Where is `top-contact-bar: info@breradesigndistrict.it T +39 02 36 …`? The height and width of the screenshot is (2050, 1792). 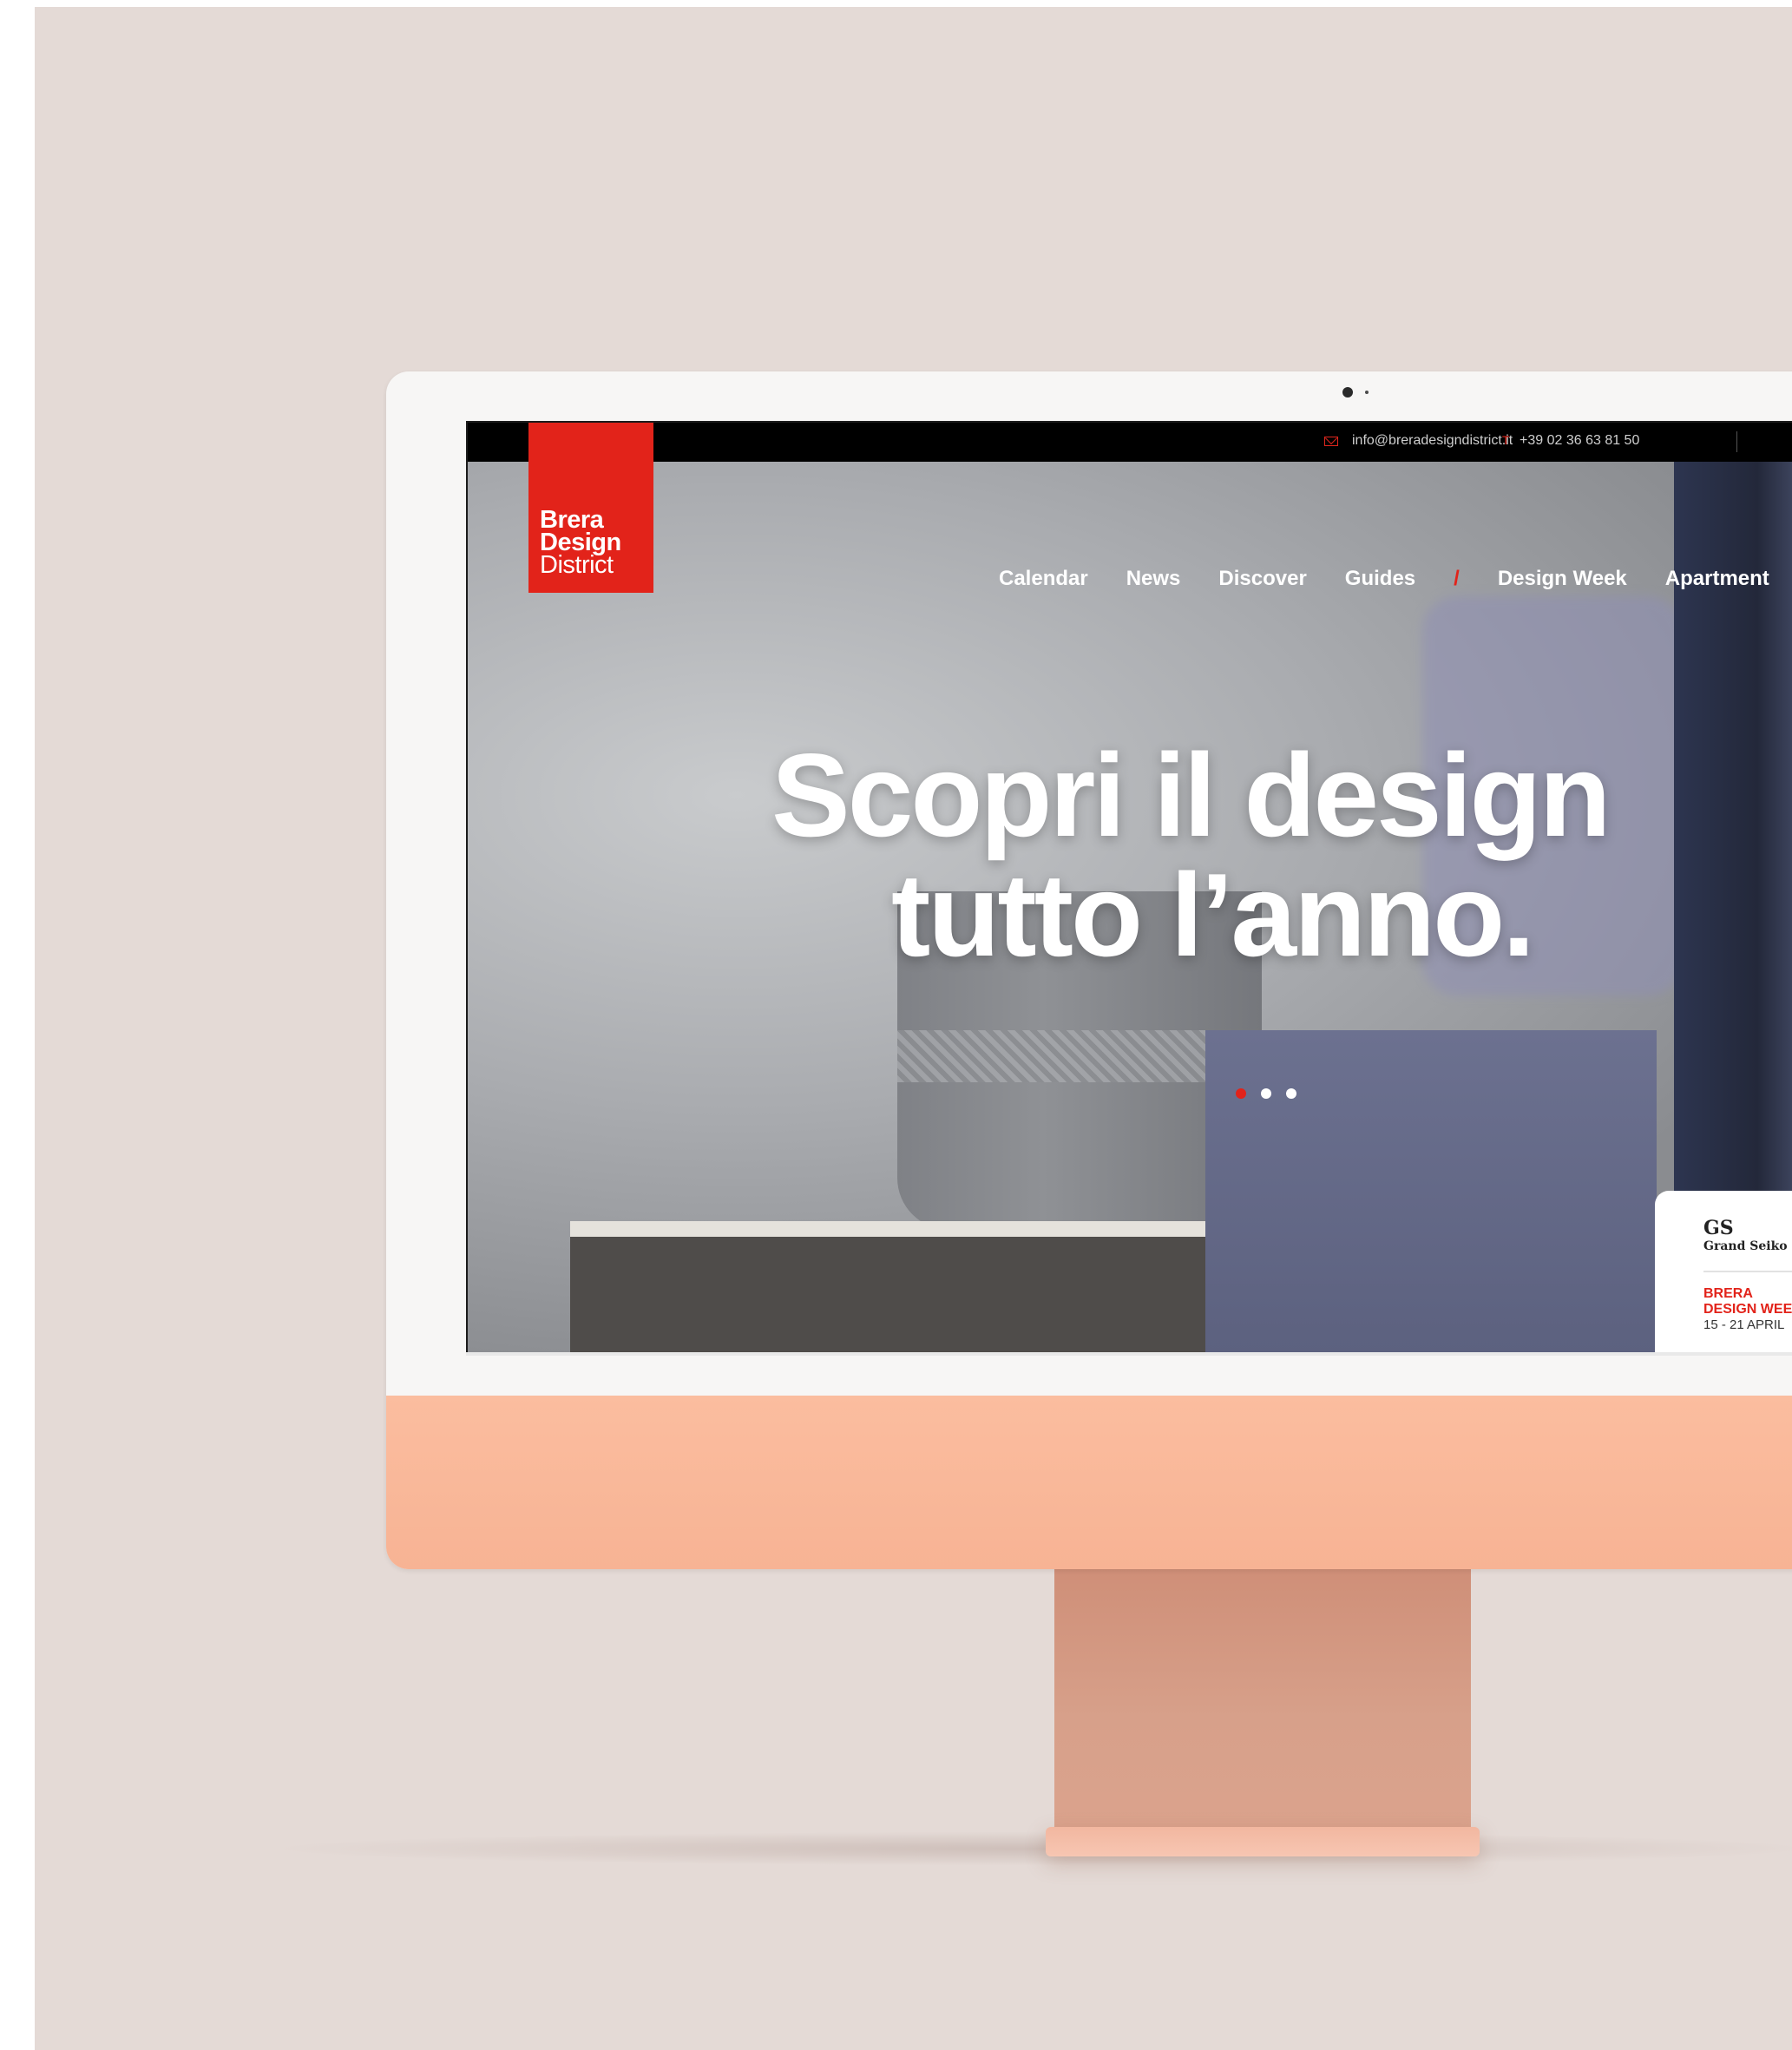 top-contact-bar: info@breradesigndistrict.it T +39 02 36 … is located at coordinates (1130, 442).